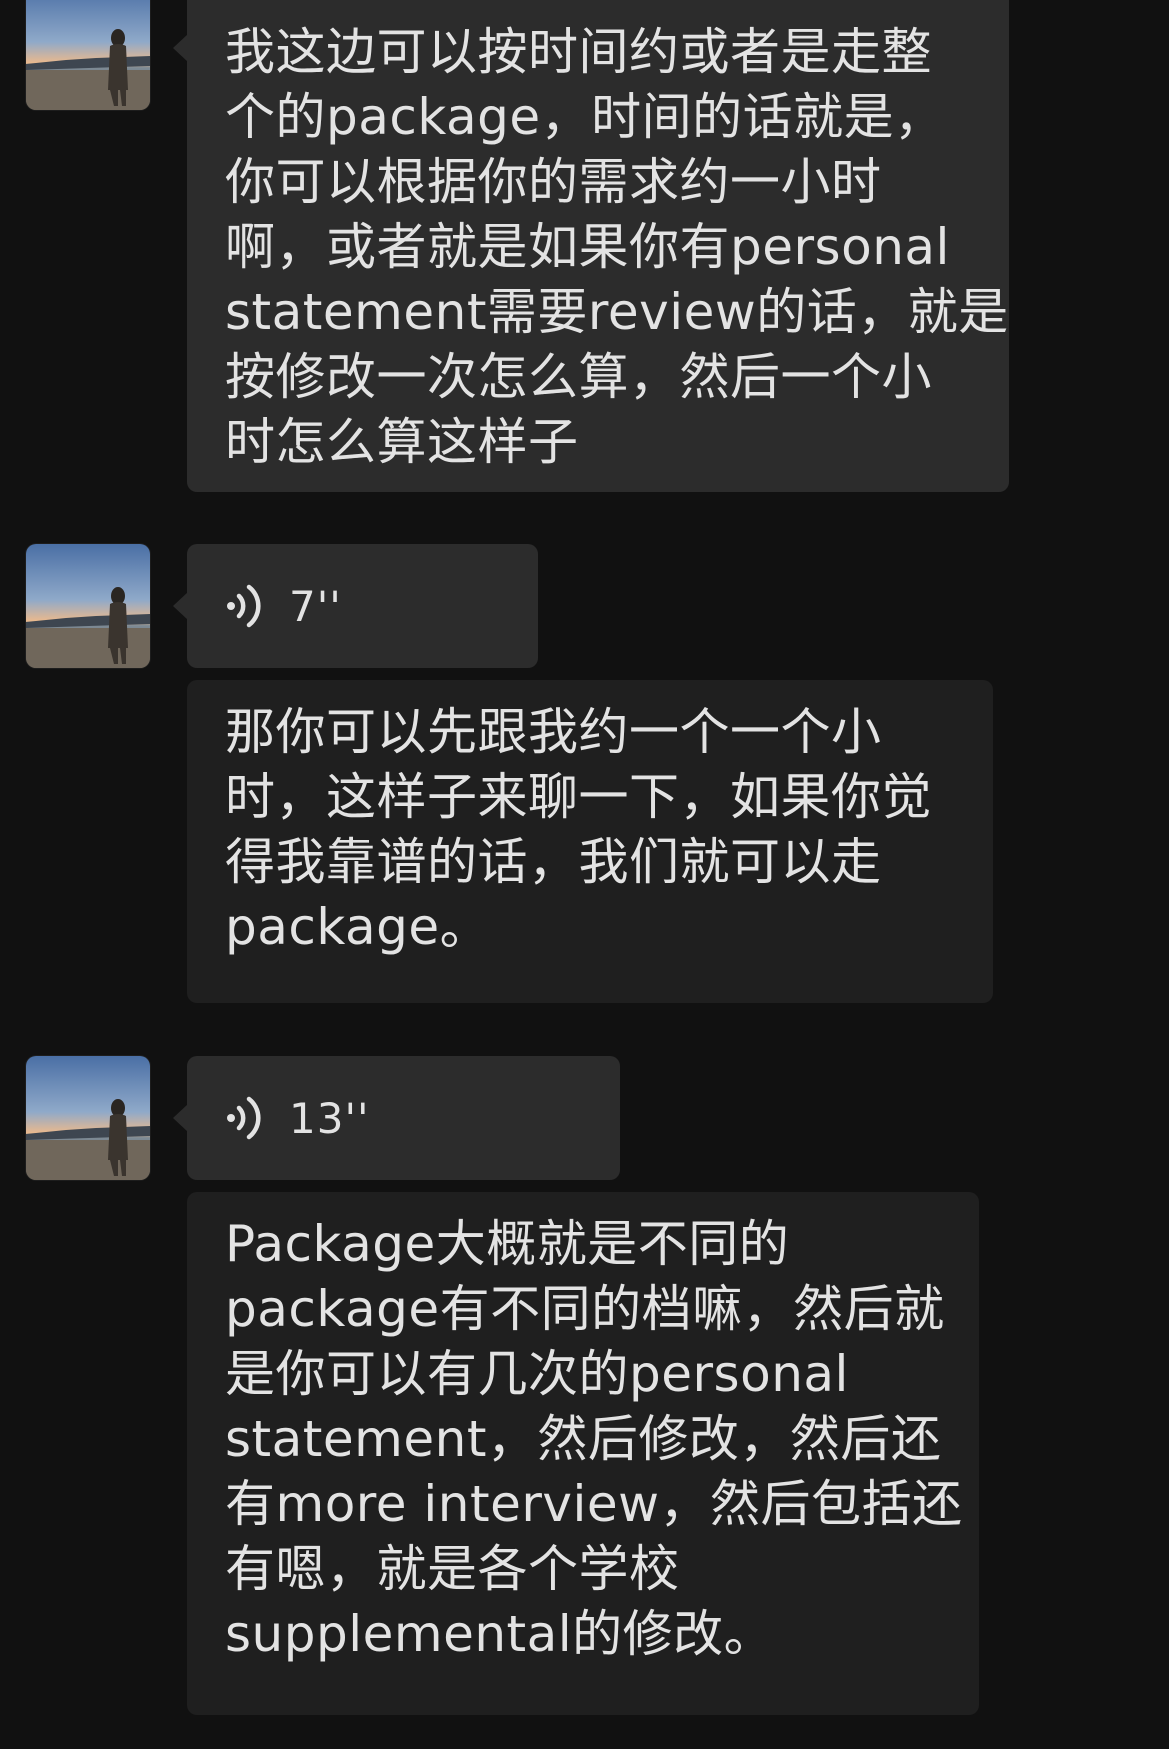  I want to click on voice-message: 13'', so click(396, 1118).